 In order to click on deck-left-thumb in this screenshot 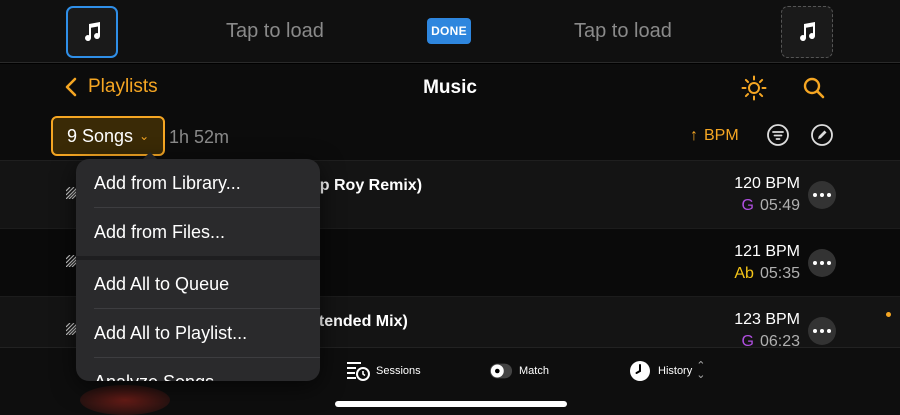, I will do `click(92, 32)`.